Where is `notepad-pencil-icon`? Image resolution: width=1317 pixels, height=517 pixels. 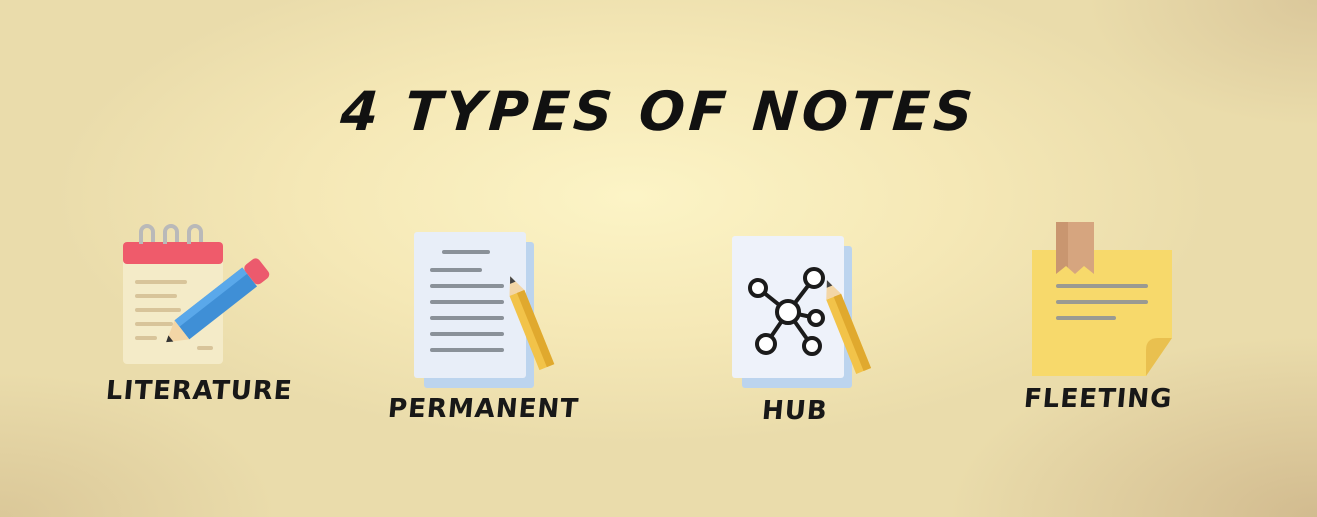
notepad-pencil-icon is located at coordinates (196, 294).